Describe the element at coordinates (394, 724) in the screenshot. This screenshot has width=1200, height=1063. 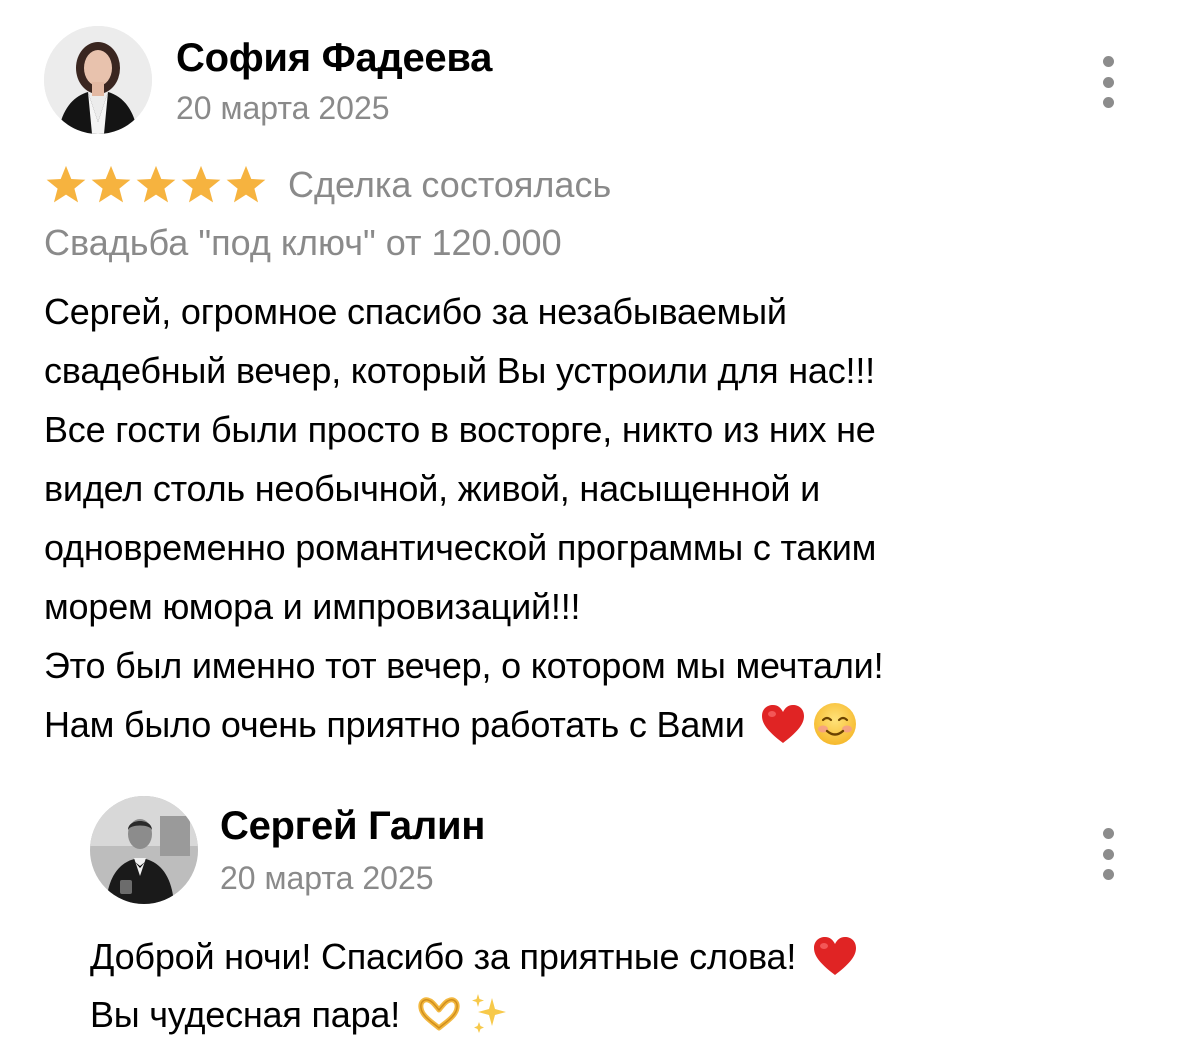
I see `review-text-line: Нам было очень приятно работать с Вами` at that location.